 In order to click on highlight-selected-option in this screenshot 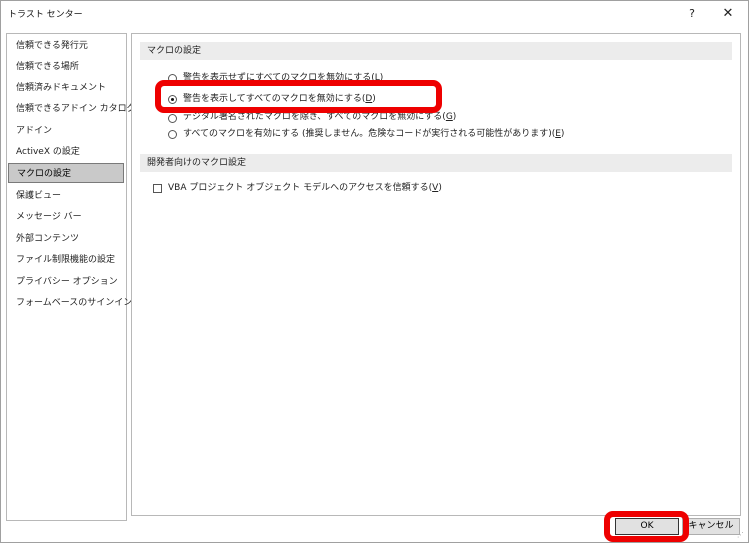, I will do `click(298, 96)`.